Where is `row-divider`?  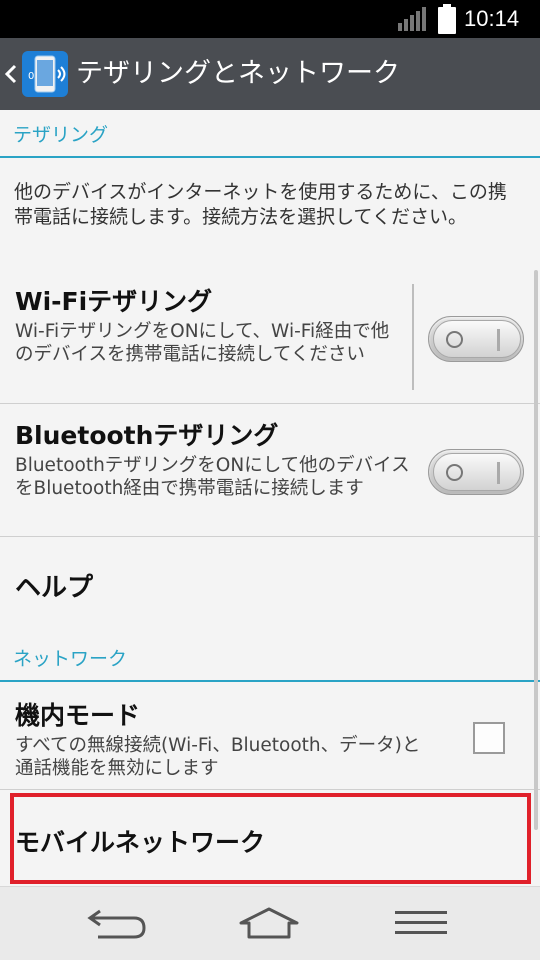
row-divider is located at coordinates (270, 789).